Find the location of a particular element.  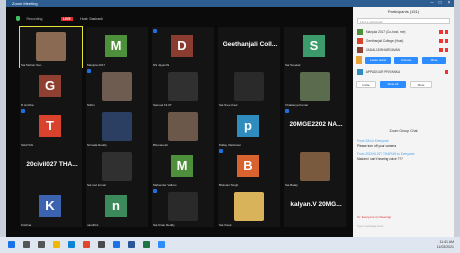

clock-time: 11:41 AM is located at coordinates (446, 242).